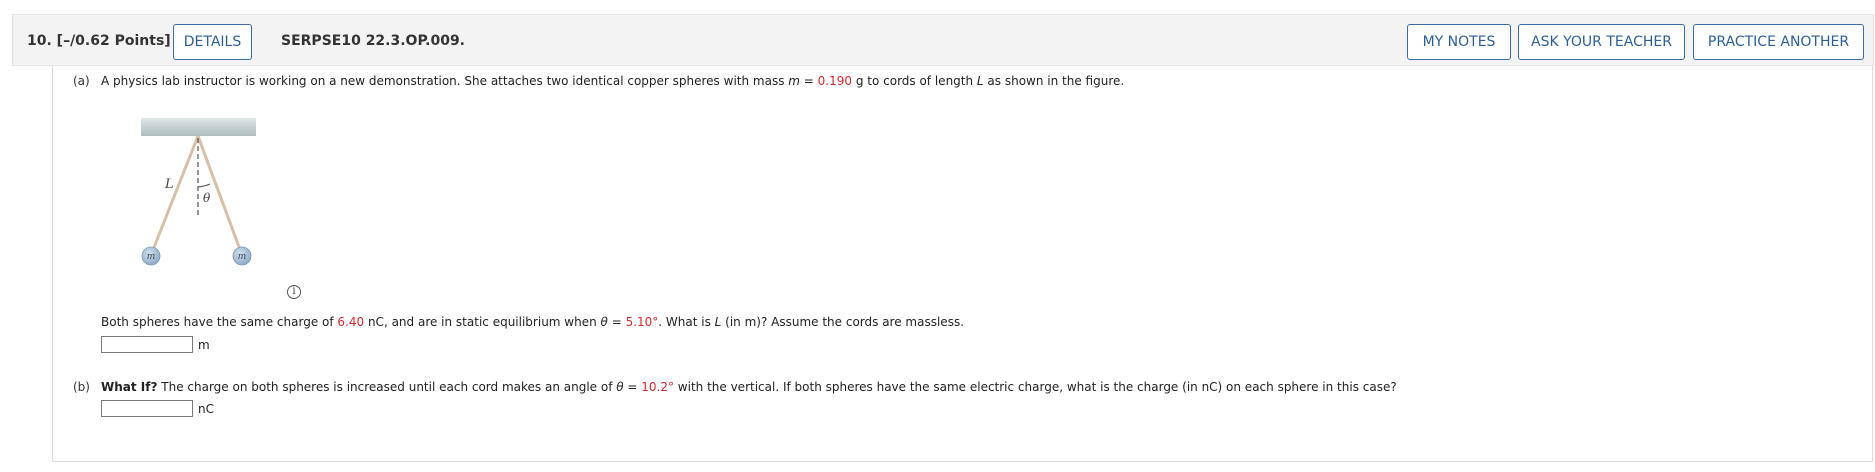 The height and width of the screenshot is (472, 1875). Describe the element at coordinates (147, 344) in the screenshot. I see `part-a-answer-input` at that location.